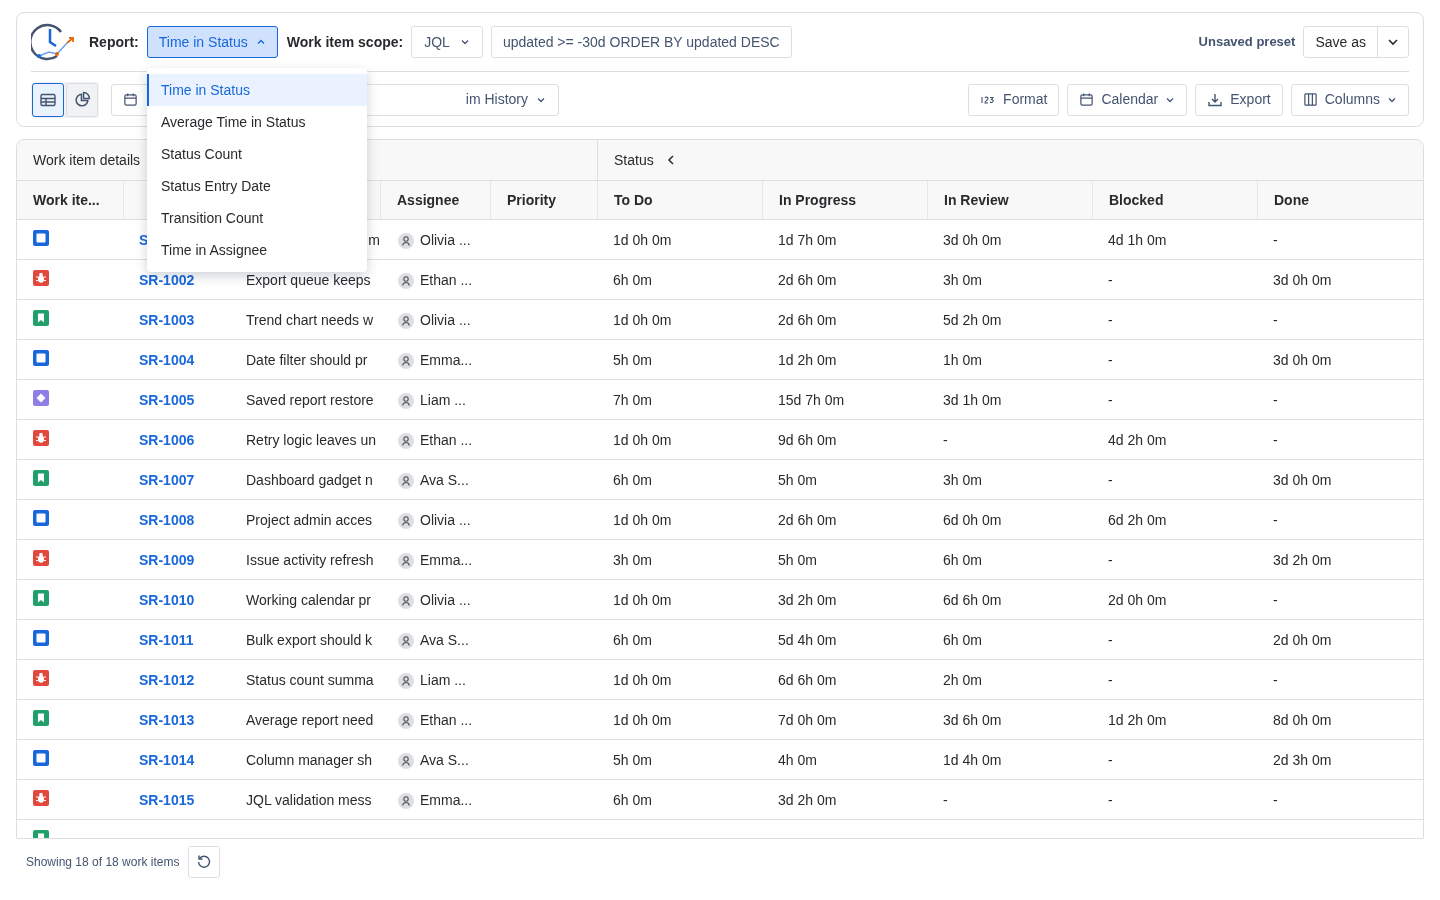  I want to click on work-item-link: SR-1005, so click(167, 400).